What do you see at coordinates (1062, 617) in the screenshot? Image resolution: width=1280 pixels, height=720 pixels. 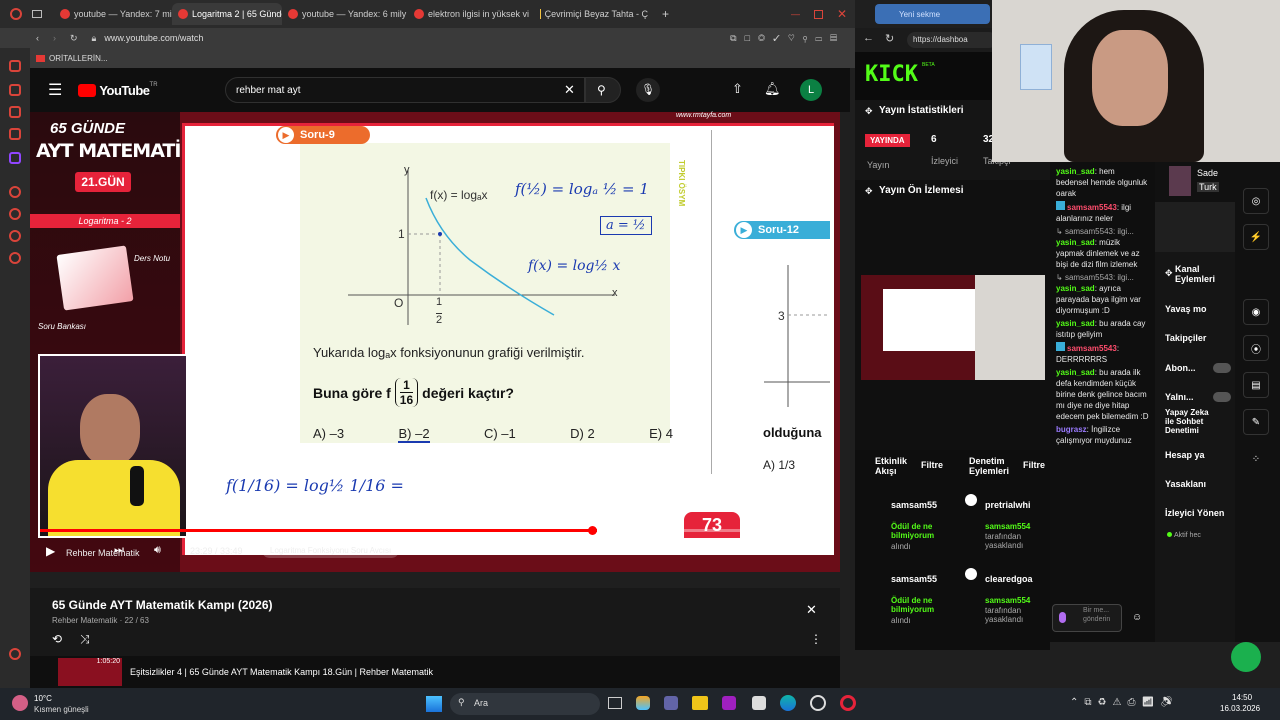 I see `mic-icon` at bounding box center [1062, 617].